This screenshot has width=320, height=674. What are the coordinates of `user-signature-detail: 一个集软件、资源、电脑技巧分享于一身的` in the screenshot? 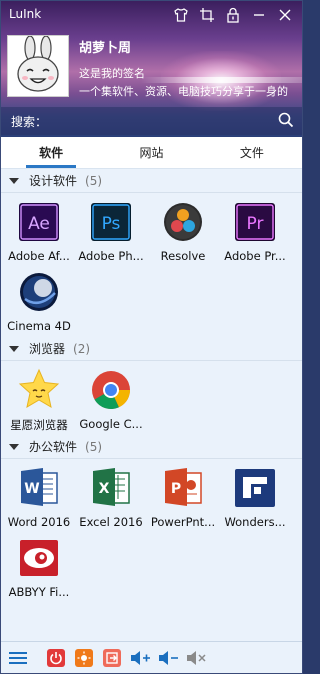 It's located at (183, 91).